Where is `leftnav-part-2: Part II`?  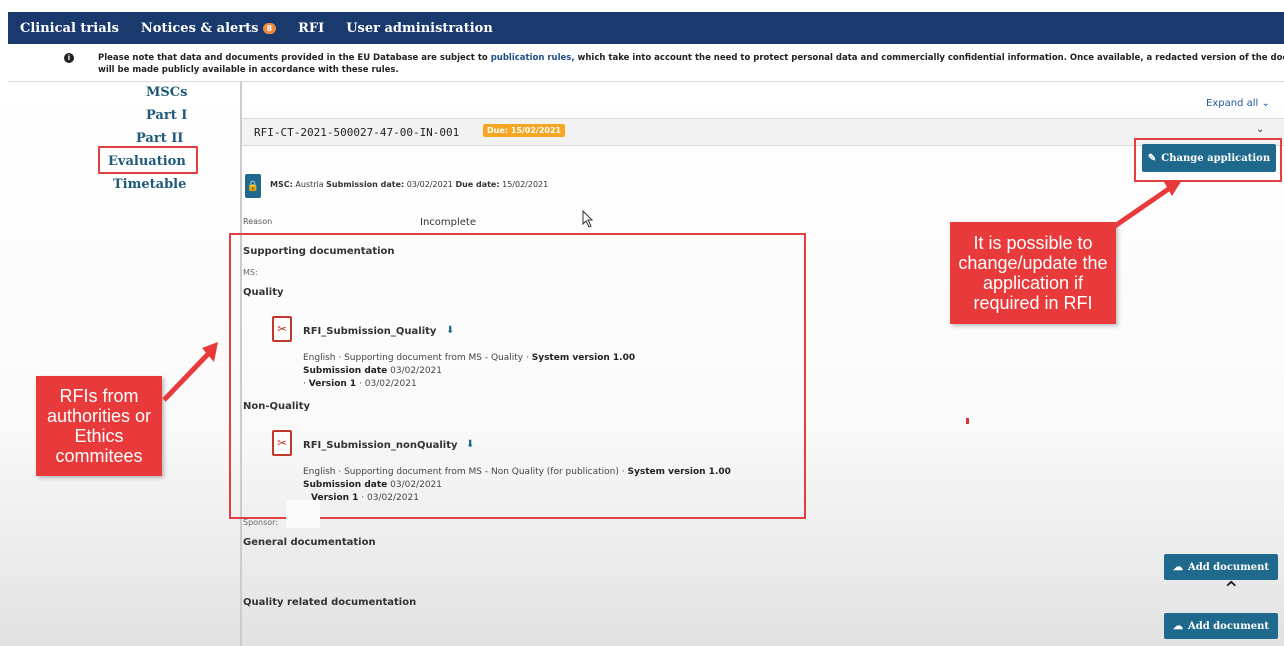
leftnav-part-2: Part II is located at coordinates (159, 138).